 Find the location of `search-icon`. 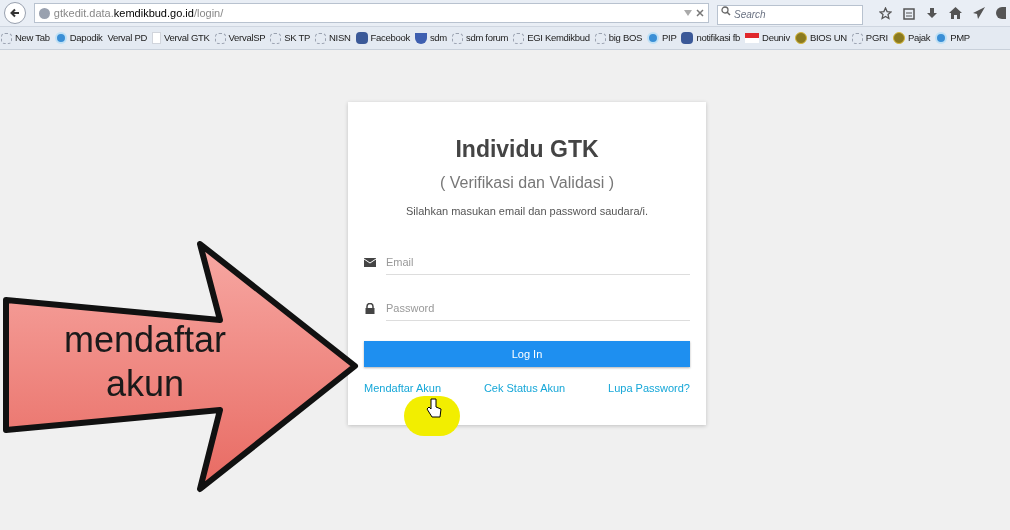

search-icon is located at coordinates (726, 11).